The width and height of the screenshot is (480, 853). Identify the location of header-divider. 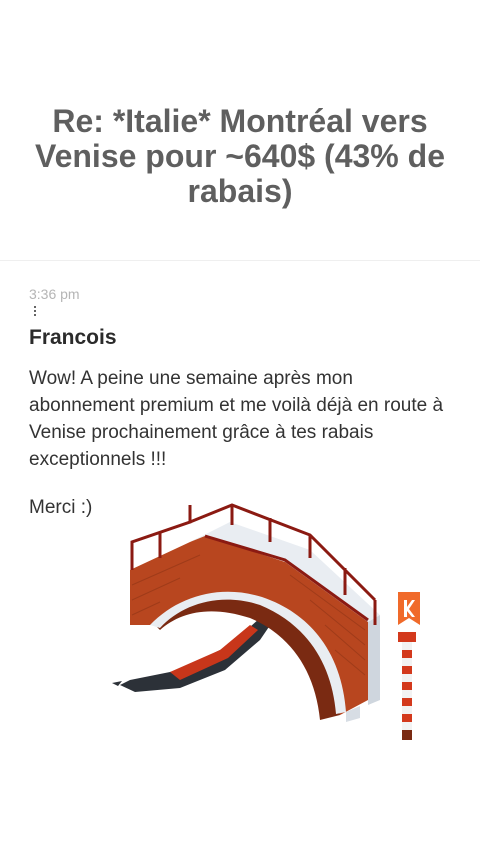
(240, 260).